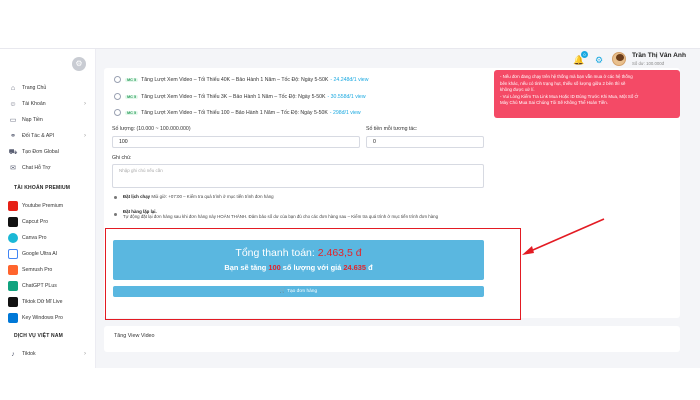 The width and height of the screenshot is (700, 400). Describe the element at coordinates (48, 120) in the screenshot. I see `sidebar-item-topup: ▭ Nạp Tiền` at that location.